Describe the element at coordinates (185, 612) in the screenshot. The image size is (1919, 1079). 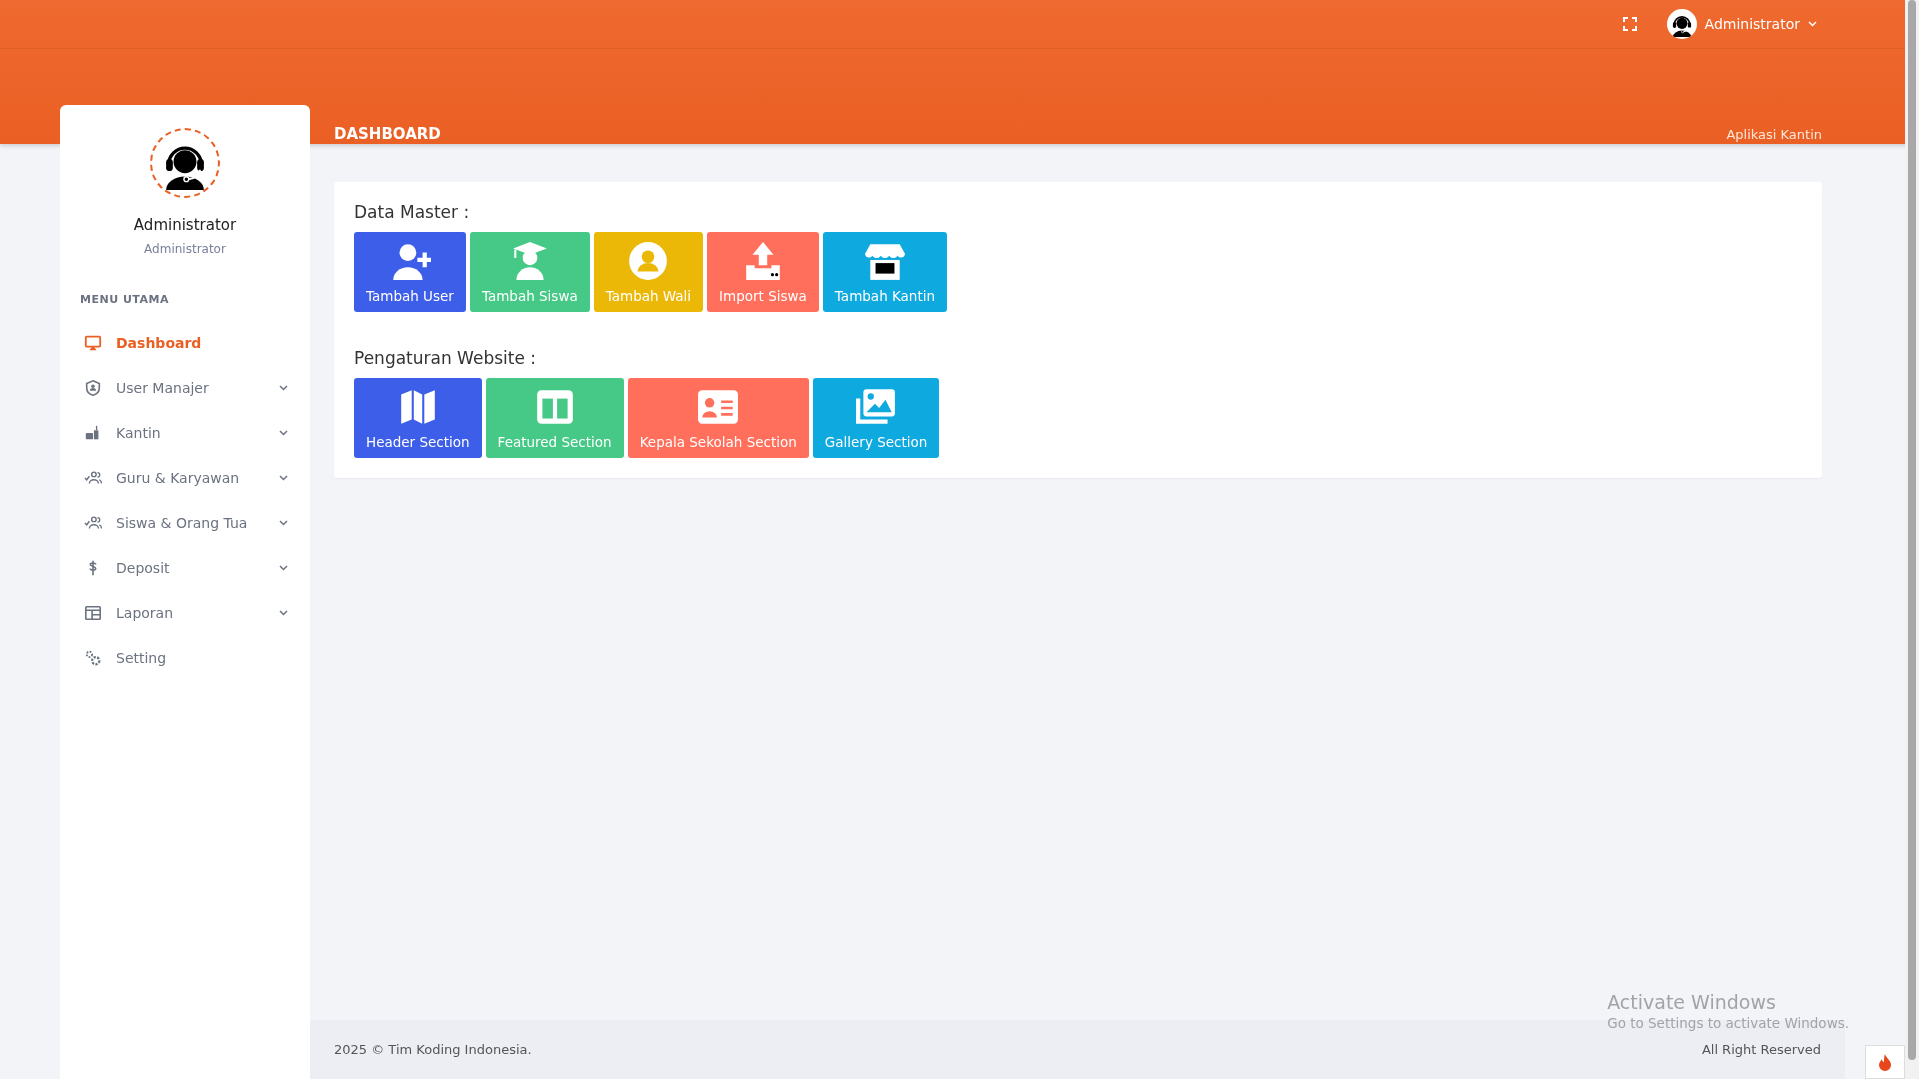
I see `menu-item: Laporan` at that location.